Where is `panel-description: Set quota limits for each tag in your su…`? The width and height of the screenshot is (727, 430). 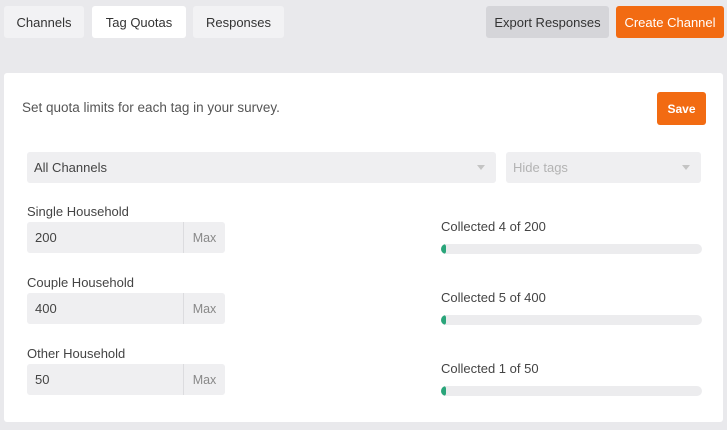
panel-description: Set quota limits for each tag in your su… is located at coordinates (151, 107).